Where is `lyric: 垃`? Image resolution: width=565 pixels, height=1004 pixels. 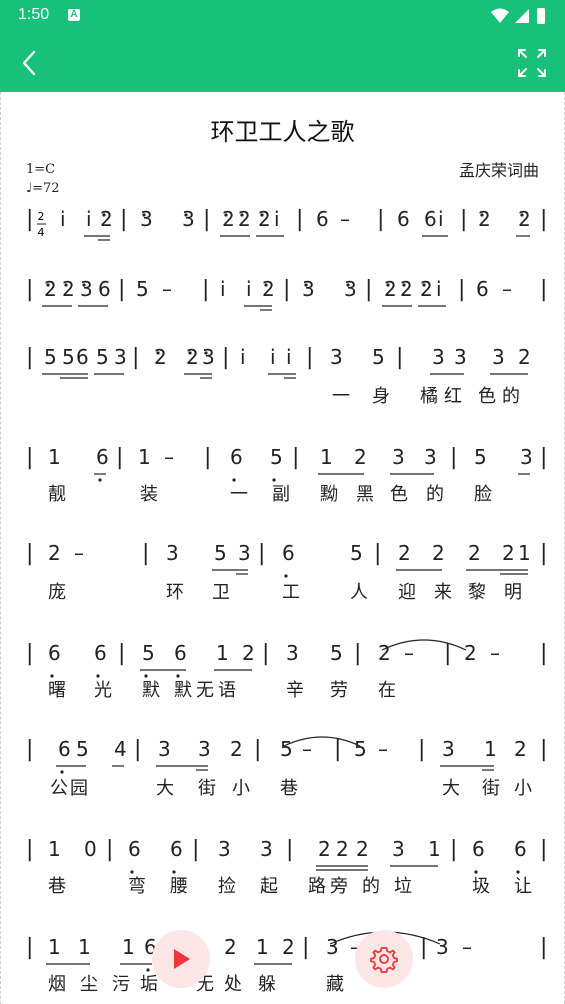 lyric: 垃 is located at coordinates (403, 886).